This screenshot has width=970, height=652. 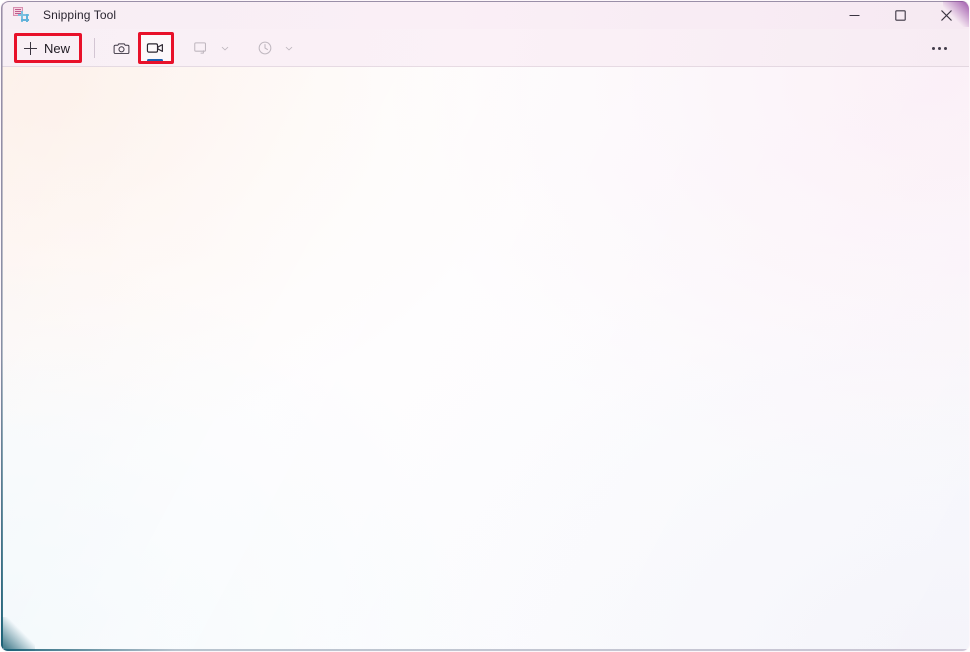 I want to click on maximize-button, so click(x=900, y=15).